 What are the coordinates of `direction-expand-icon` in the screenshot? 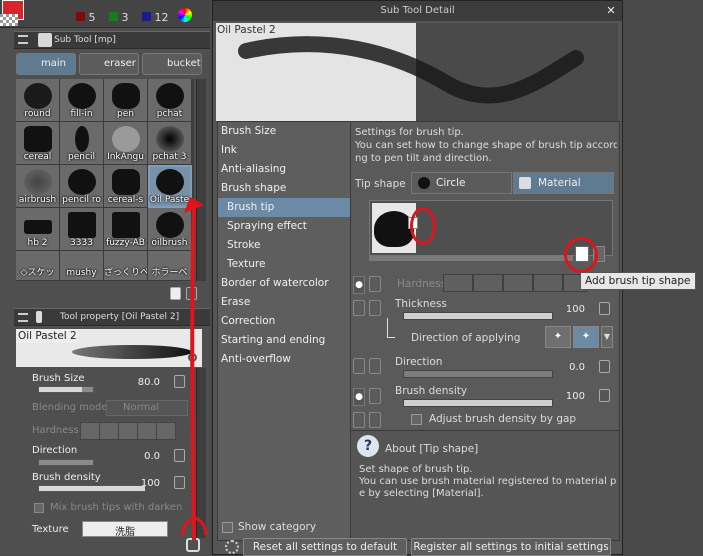 It's located at (375, 366).